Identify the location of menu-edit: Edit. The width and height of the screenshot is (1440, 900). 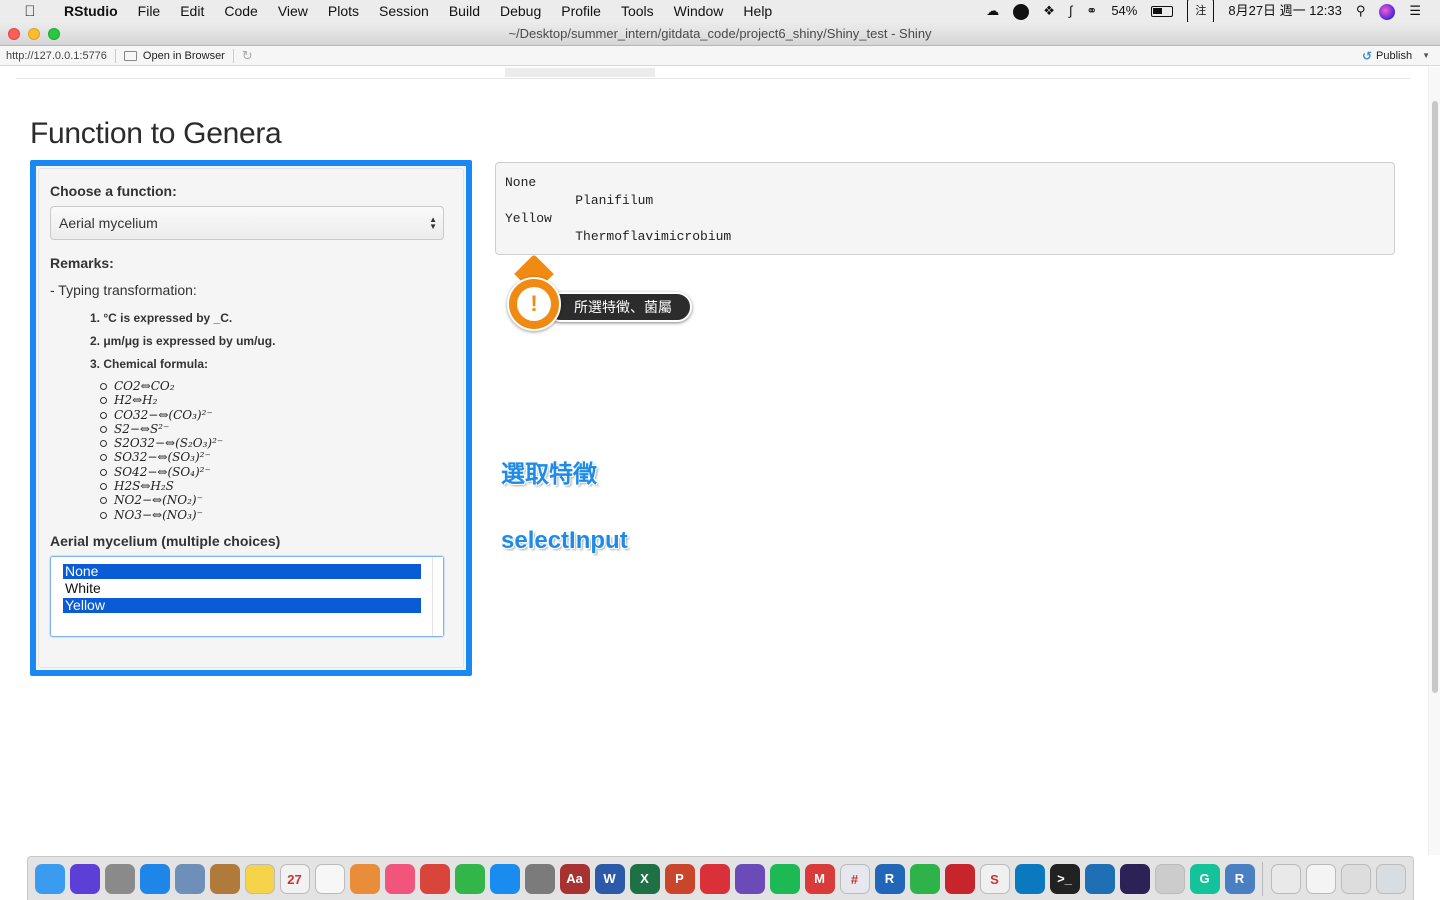
(192, 11).